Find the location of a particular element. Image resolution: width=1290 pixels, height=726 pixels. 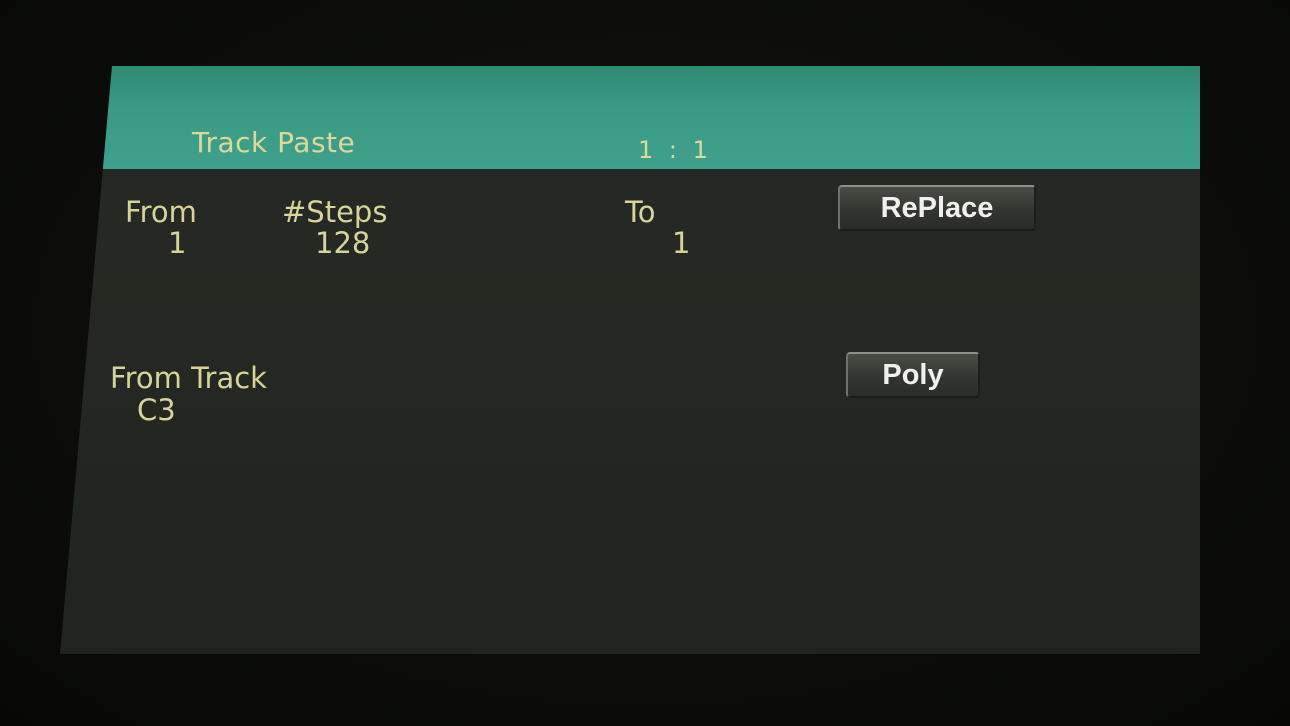

steps-value: 128 is located at coordinates (342, 243).